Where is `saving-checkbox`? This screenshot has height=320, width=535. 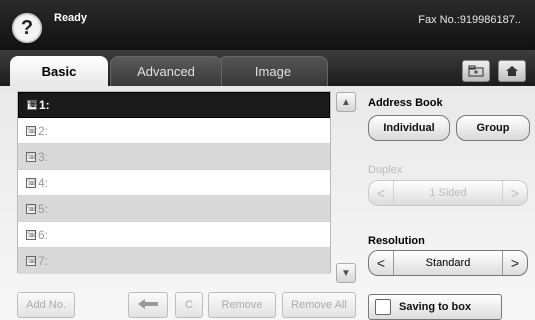 saving-checkbox is located at coordinates (383, 307).